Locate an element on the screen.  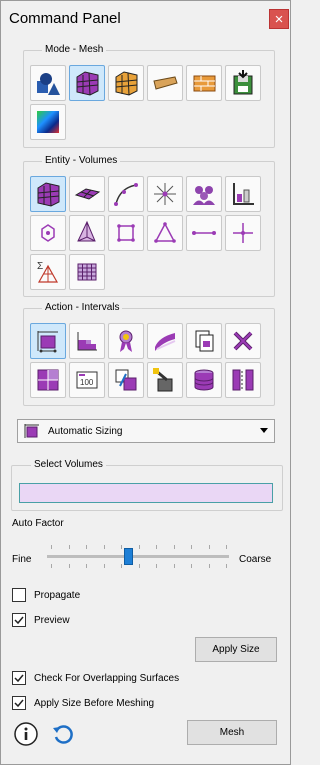
smooth-icon is located at coordinates (165, 342).